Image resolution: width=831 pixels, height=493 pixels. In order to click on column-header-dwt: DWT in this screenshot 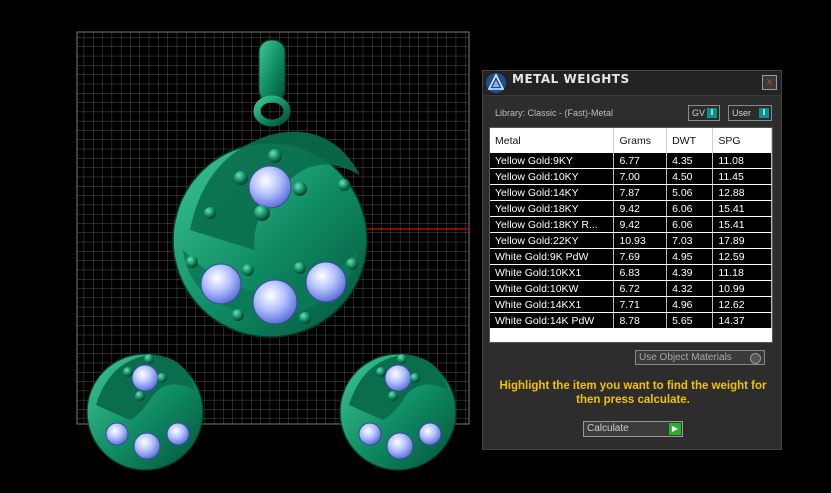, I will do `click(690, 140)`.